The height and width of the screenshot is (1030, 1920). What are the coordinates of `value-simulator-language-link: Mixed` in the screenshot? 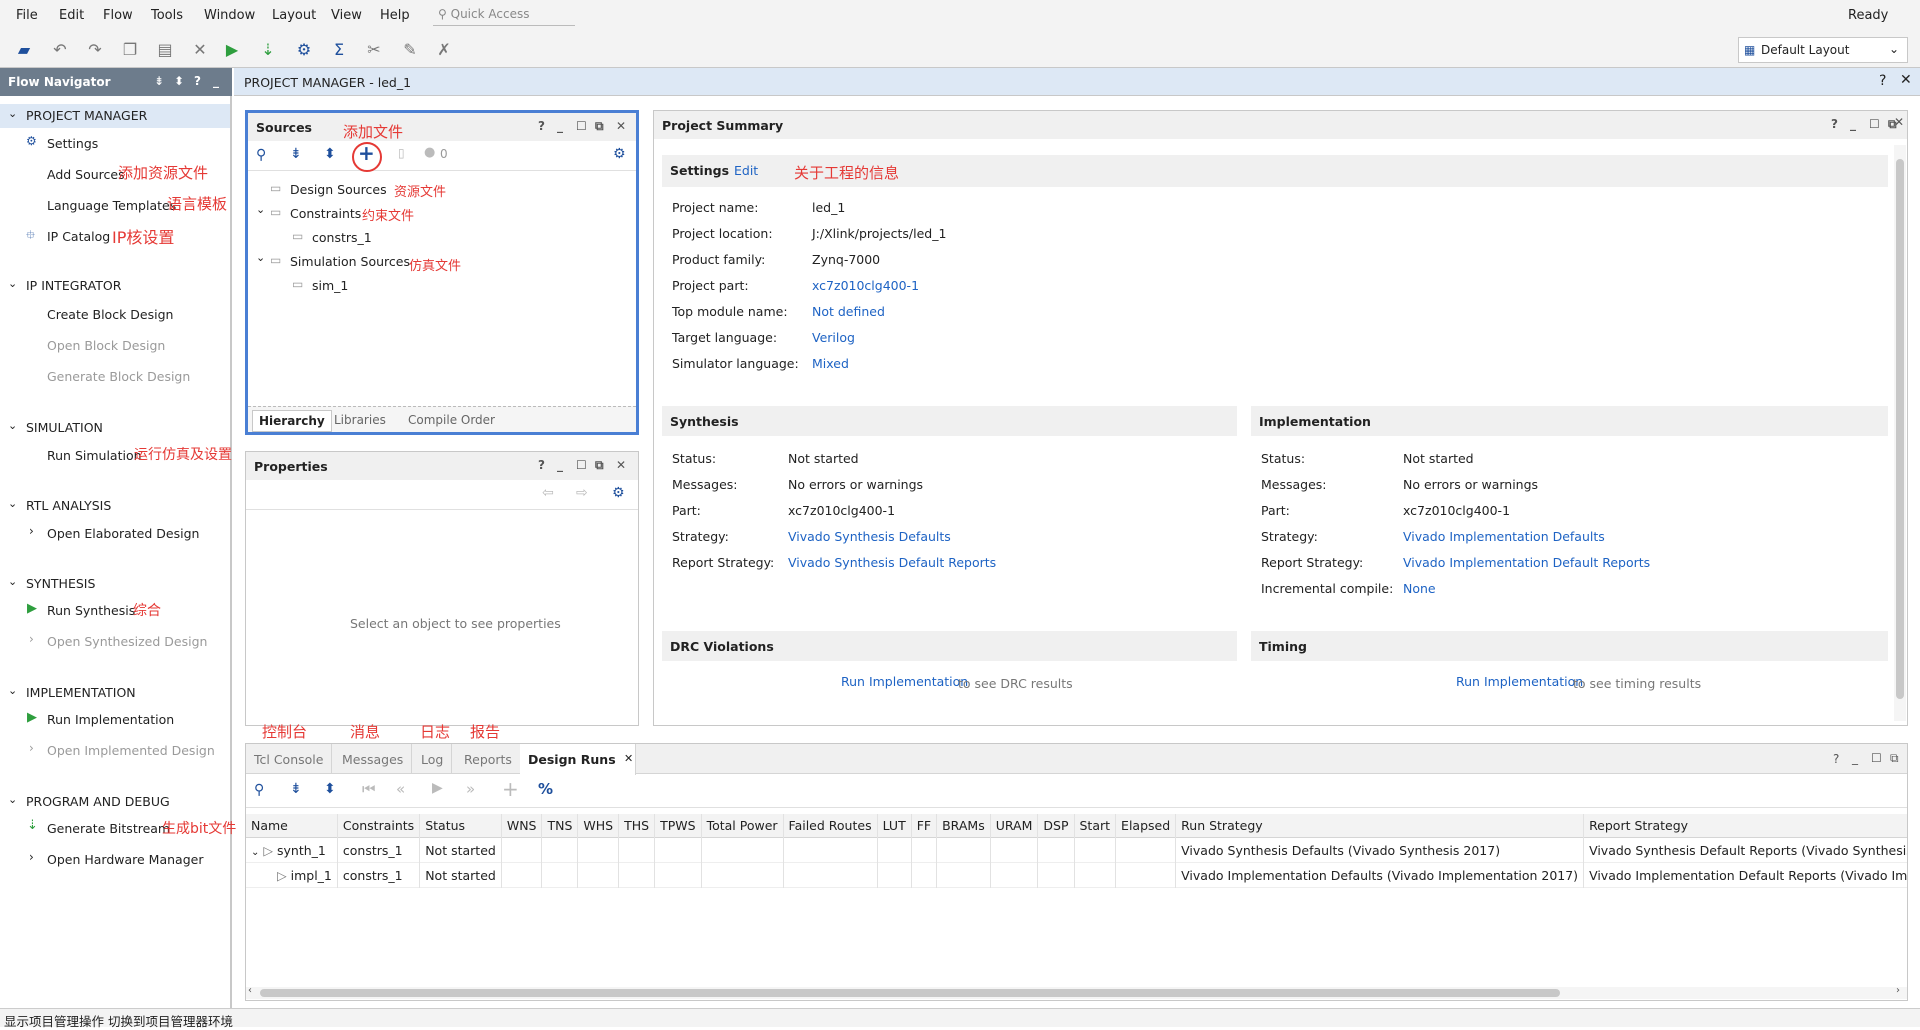 It's located at (830, 363).